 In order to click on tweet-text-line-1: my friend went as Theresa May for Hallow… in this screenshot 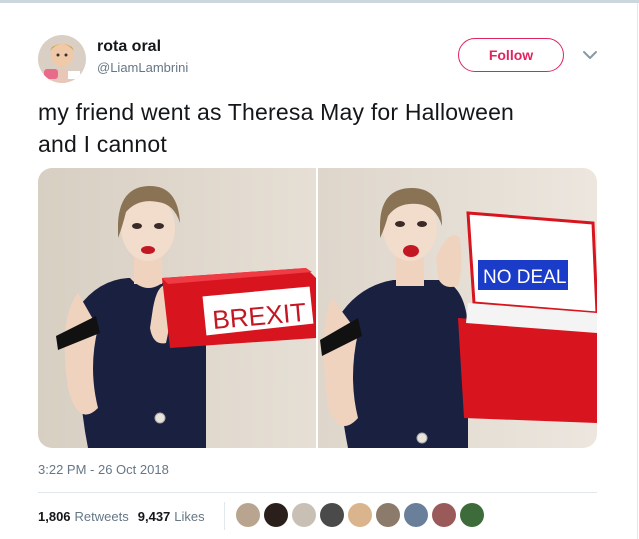, I will do `click(276, 112)`.